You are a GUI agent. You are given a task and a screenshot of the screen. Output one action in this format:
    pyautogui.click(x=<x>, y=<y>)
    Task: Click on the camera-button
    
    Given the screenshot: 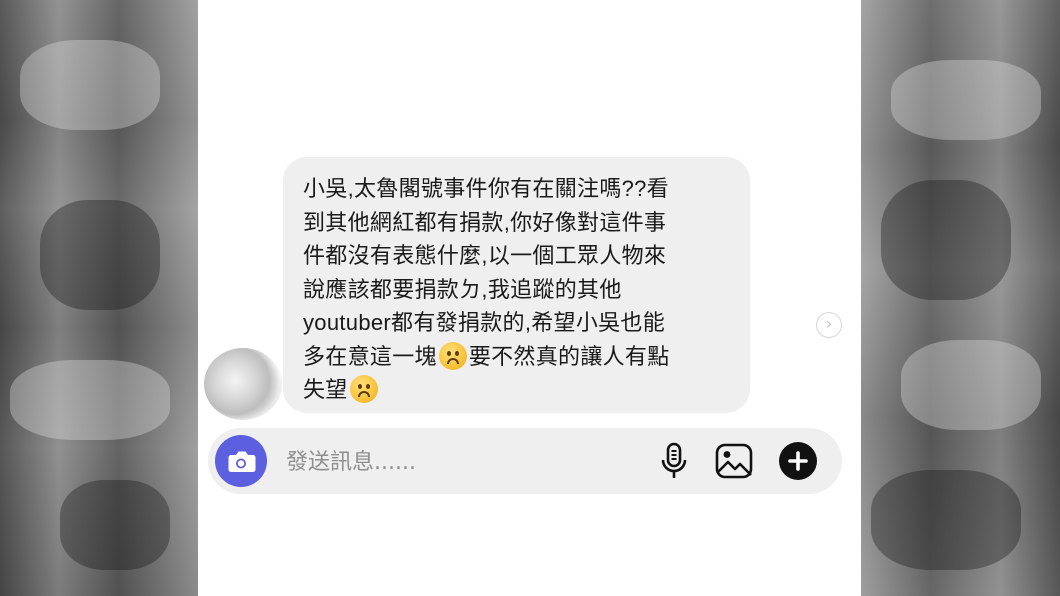 What is the action you would take?
    pyautogui.click(x=241, y=461)
    